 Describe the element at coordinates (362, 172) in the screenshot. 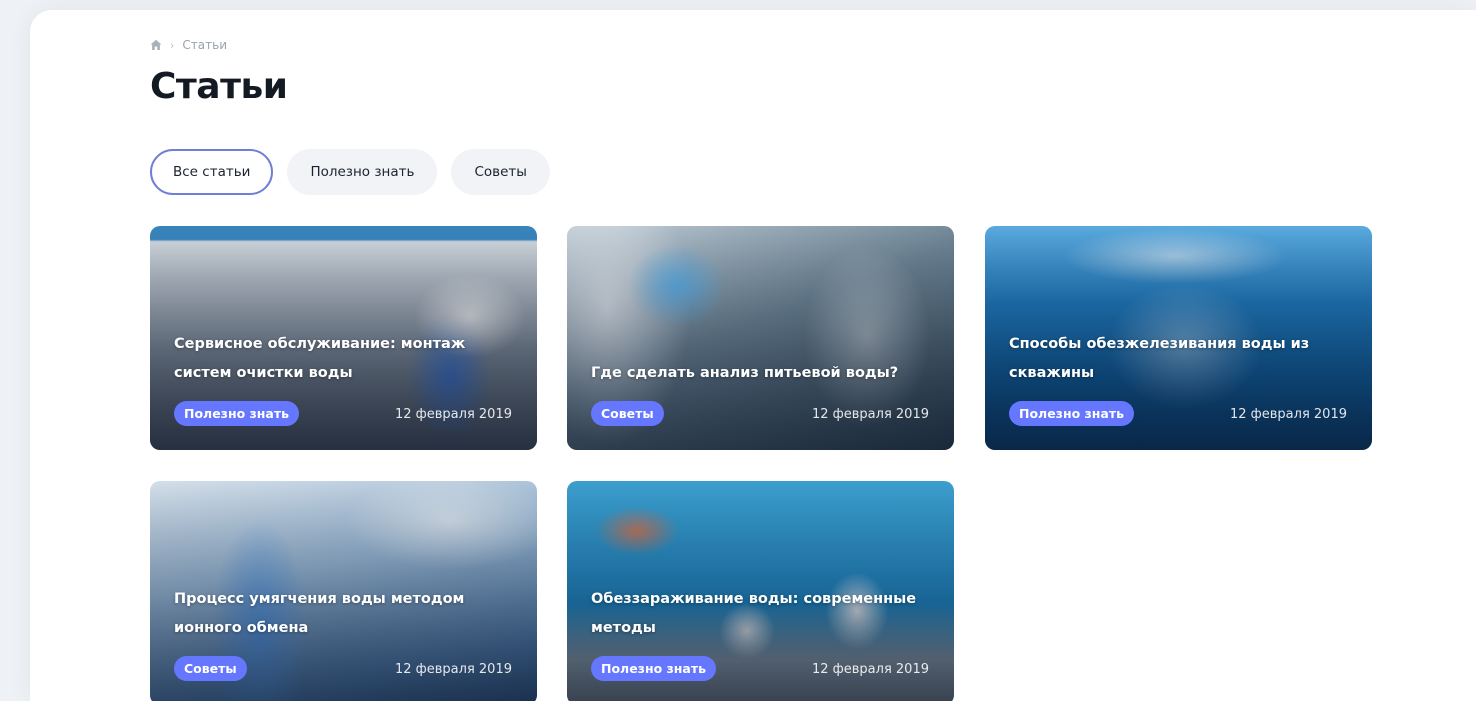

I see `tab-useful-to-know: Полезно знать` at that location.